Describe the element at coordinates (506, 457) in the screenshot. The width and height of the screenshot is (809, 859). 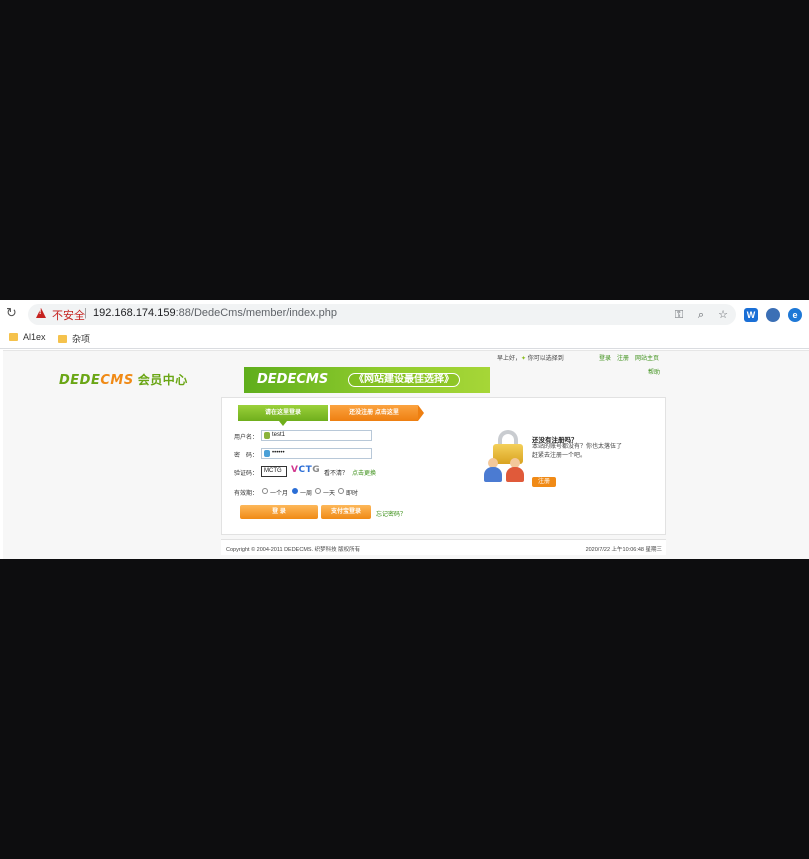
I see `members-lock-icon` at that location.